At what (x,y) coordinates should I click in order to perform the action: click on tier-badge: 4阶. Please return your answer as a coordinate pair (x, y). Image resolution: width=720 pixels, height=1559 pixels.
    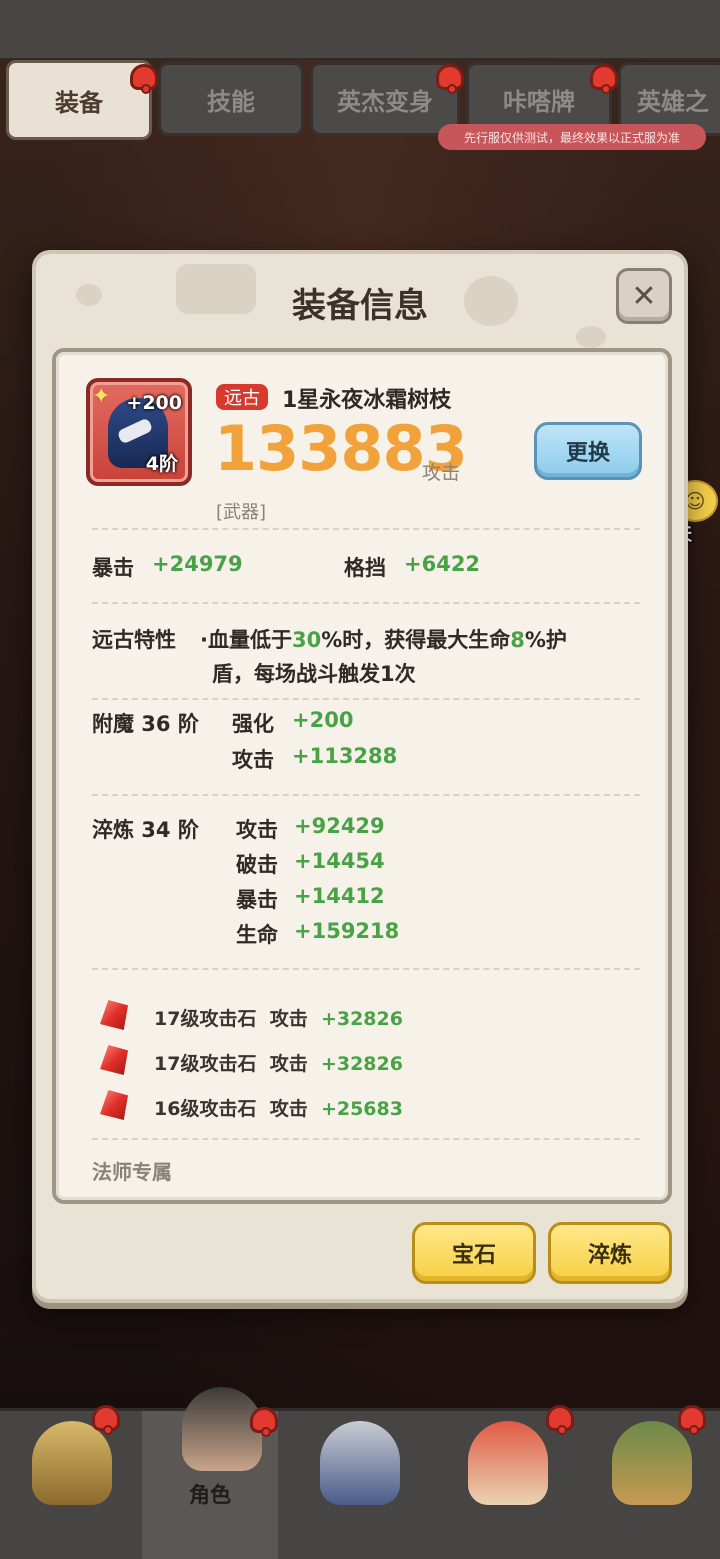
    Looking at the image, I should click on (161, 464).